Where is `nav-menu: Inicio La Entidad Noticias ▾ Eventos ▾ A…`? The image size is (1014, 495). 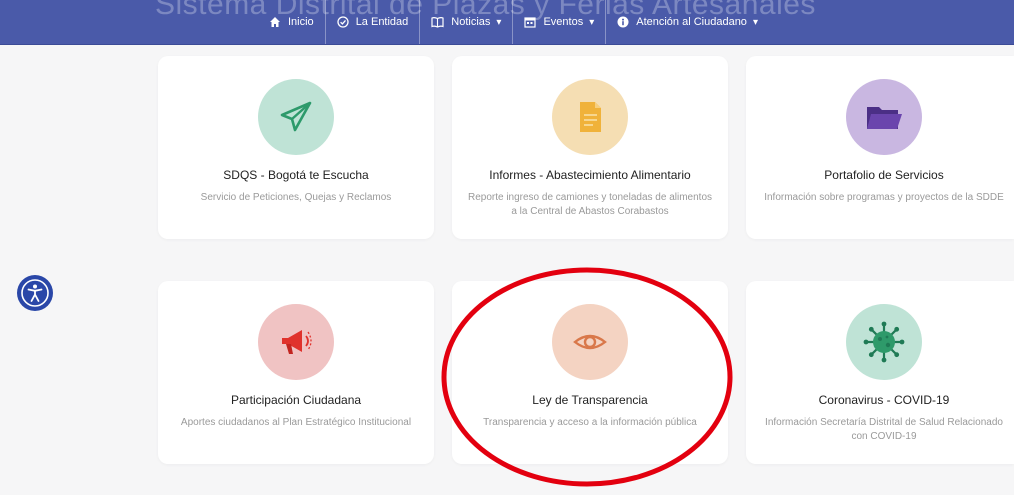
nav-menu: Inicio La Entidad Noticias ▾ Eventos ▾ A… is located at coordinates (513, 22).